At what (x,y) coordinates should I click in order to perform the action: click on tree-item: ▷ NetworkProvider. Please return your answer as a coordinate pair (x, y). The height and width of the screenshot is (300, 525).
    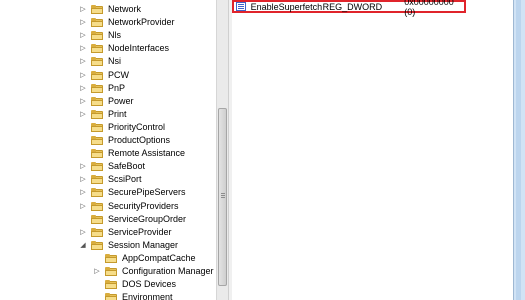
    Looking at the image, I should click on (127, 22).